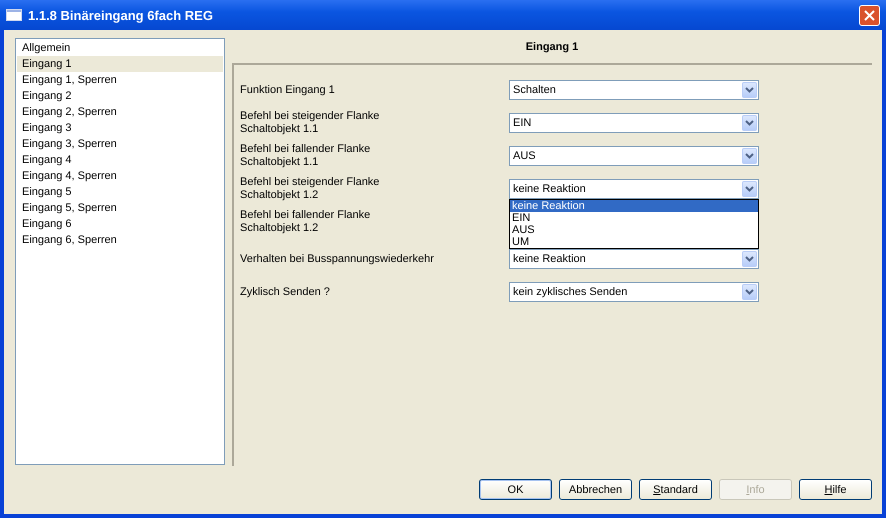  I want to click on close-button, so click(869, 15).